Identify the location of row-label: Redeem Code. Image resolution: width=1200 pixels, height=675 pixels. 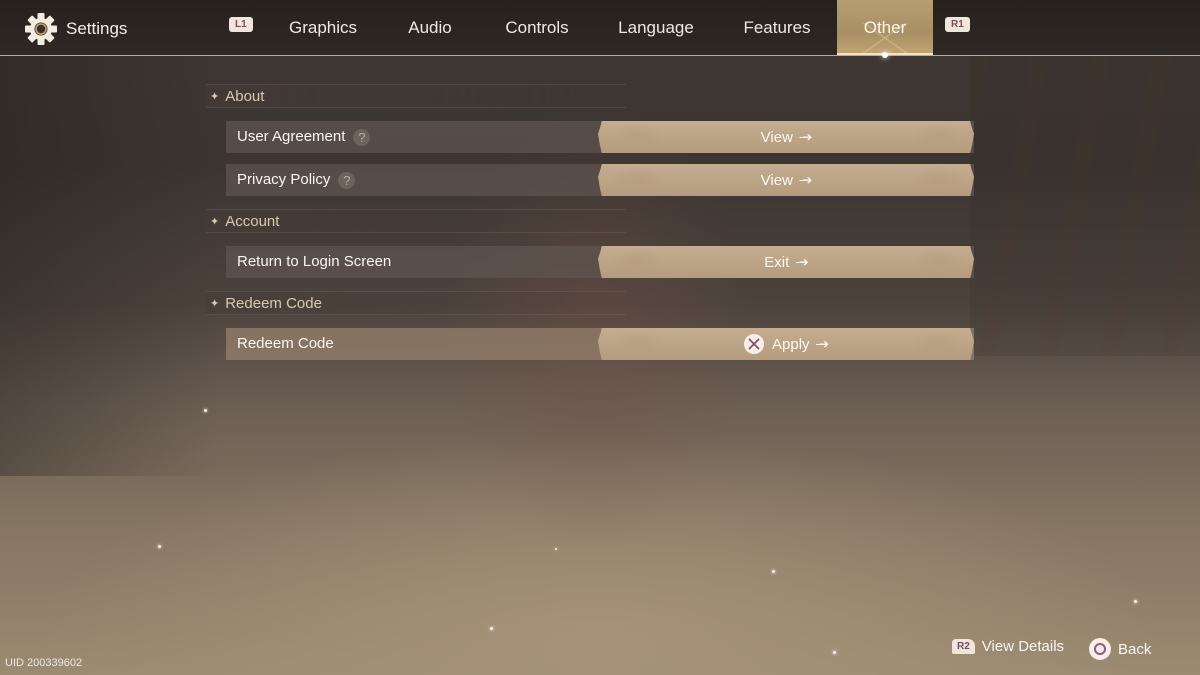
(285, 343).